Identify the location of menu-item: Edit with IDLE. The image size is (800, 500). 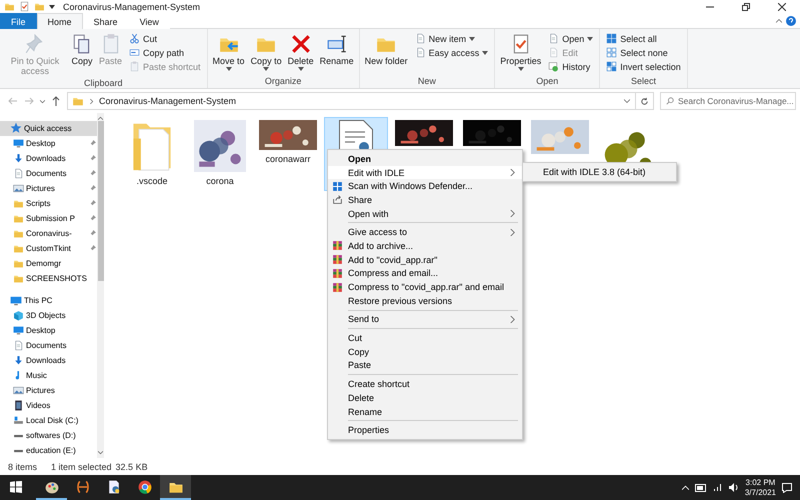
(425, 173).